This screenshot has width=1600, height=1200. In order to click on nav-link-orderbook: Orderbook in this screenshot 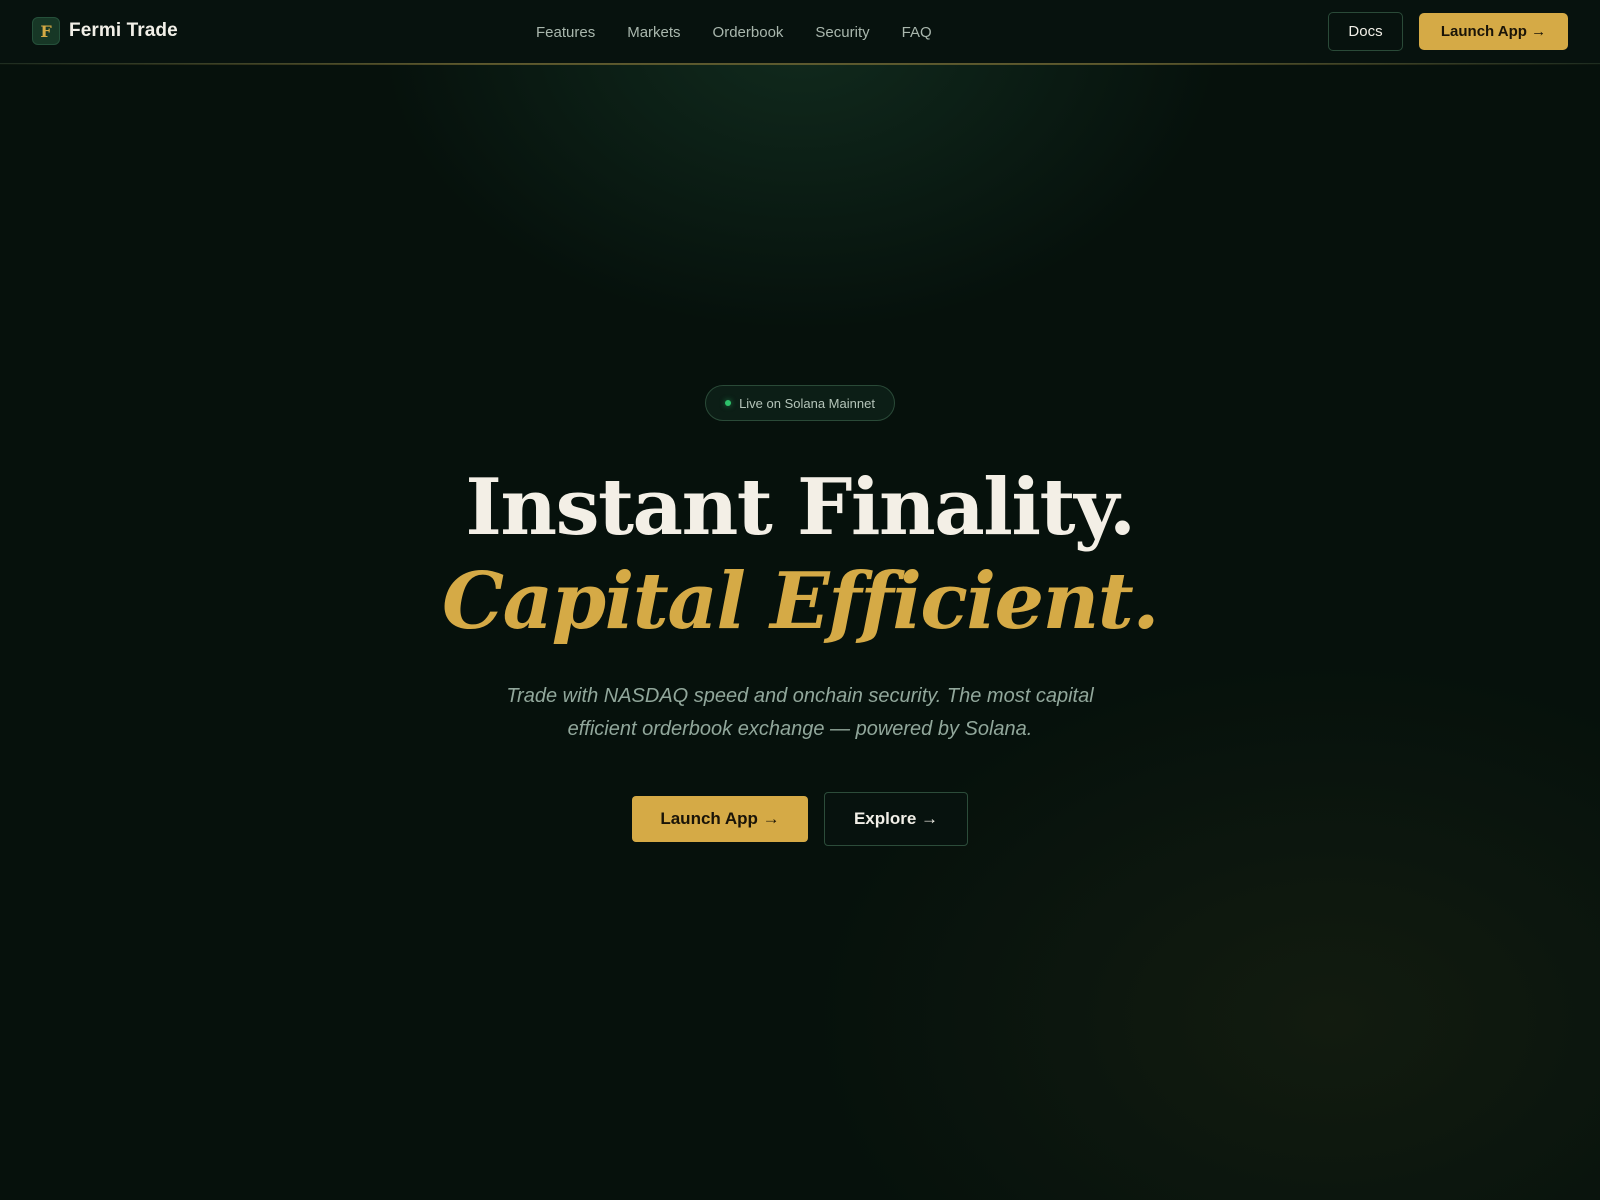, I will do `click(748, 32)`.